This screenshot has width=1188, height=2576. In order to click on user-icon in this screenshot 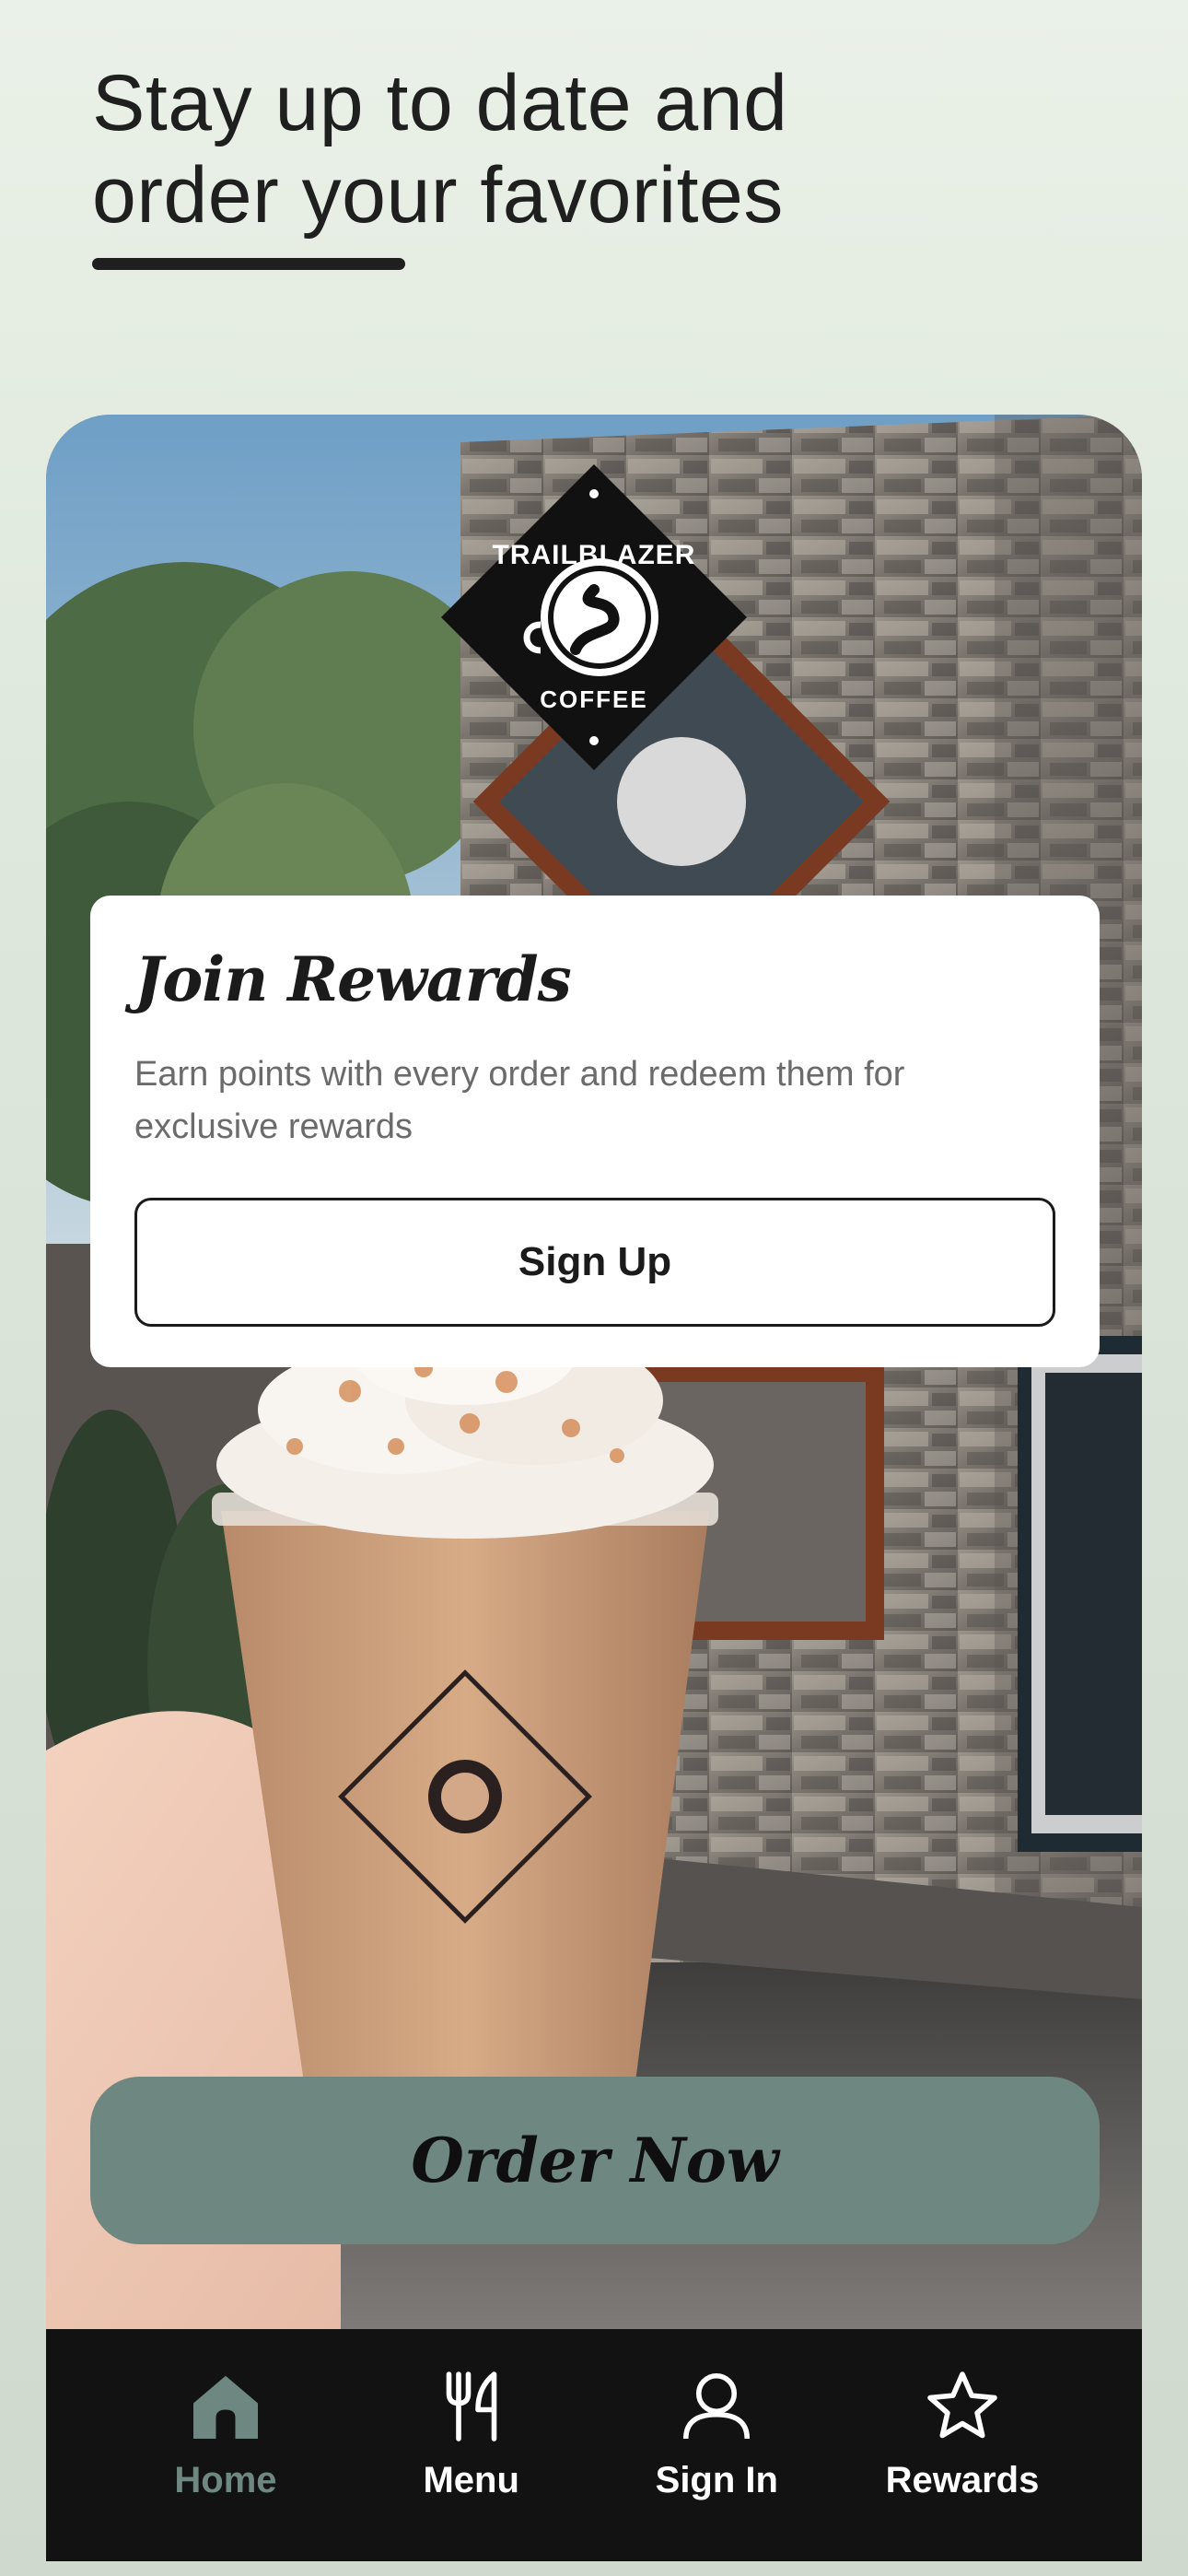, I will do `click(717, 2406)`.